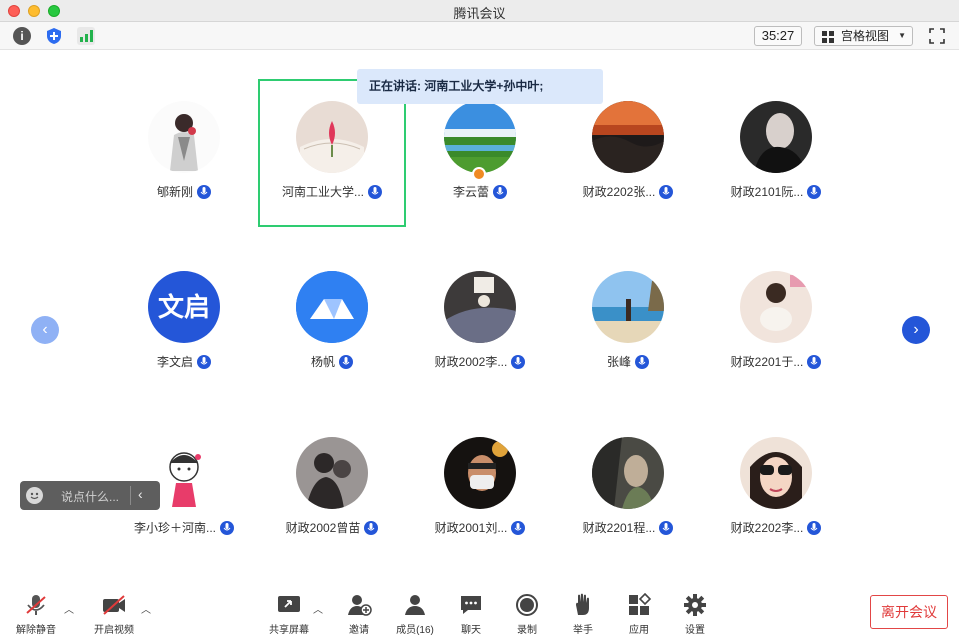  I want to click on previous-page-button: ‹, so click(45, 330).